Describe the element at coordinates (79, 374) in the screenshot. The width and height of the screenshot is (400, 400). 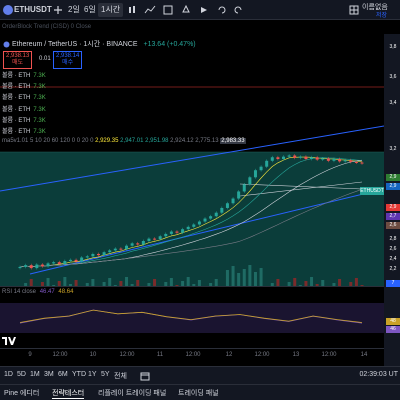
I see `range-ytd-button: YTD` at that location.